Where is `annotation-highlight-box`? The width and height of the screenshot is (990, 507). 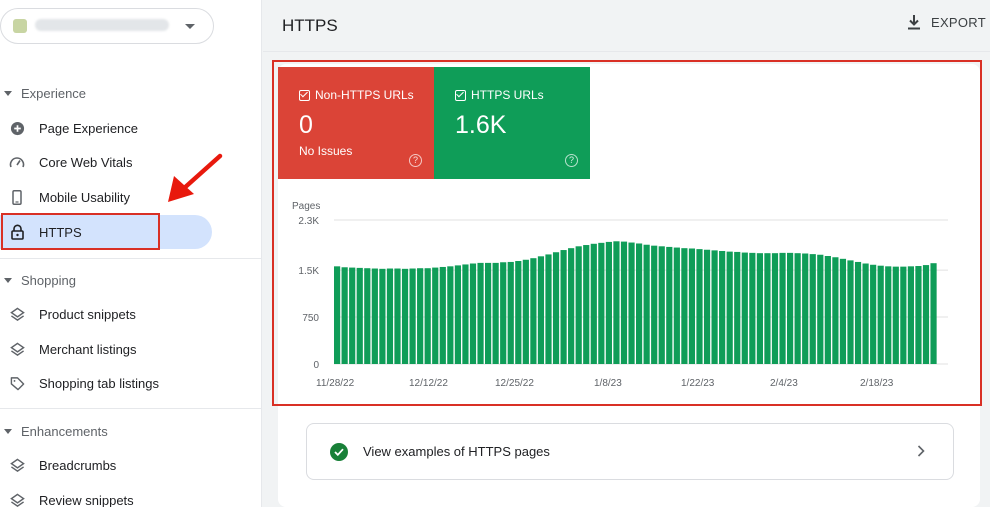
annotation-highlight-box is located at coordinates (80, 231).